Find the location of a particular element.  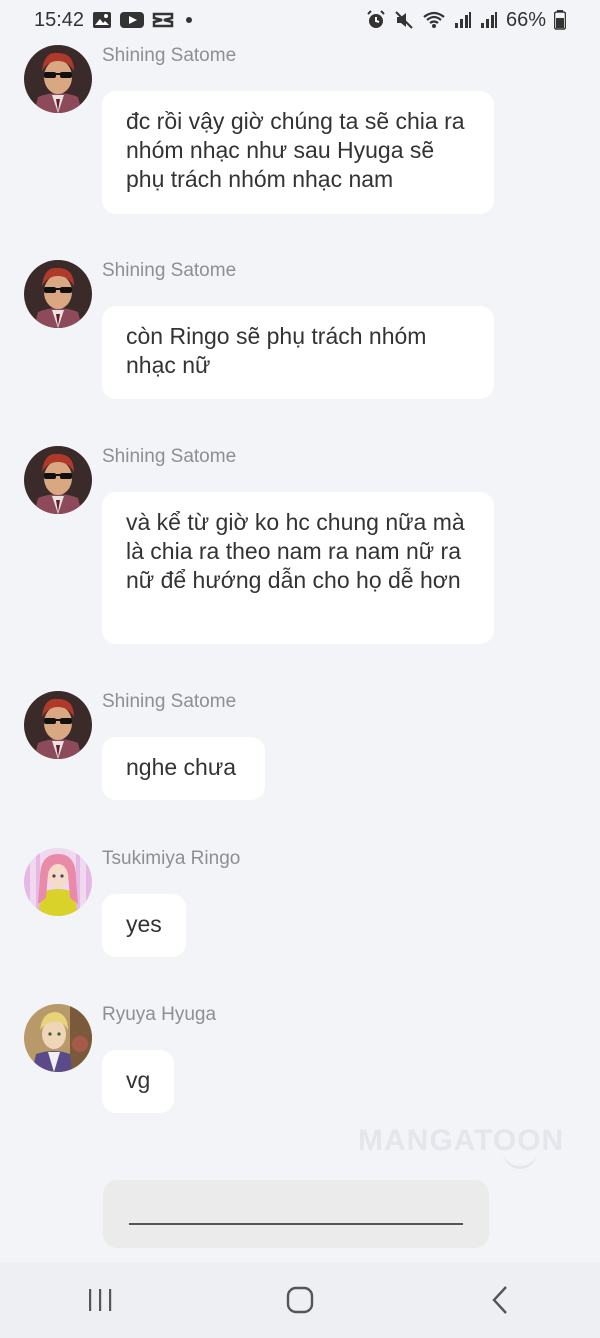

mute-icon is located at coordinates (404, 20).